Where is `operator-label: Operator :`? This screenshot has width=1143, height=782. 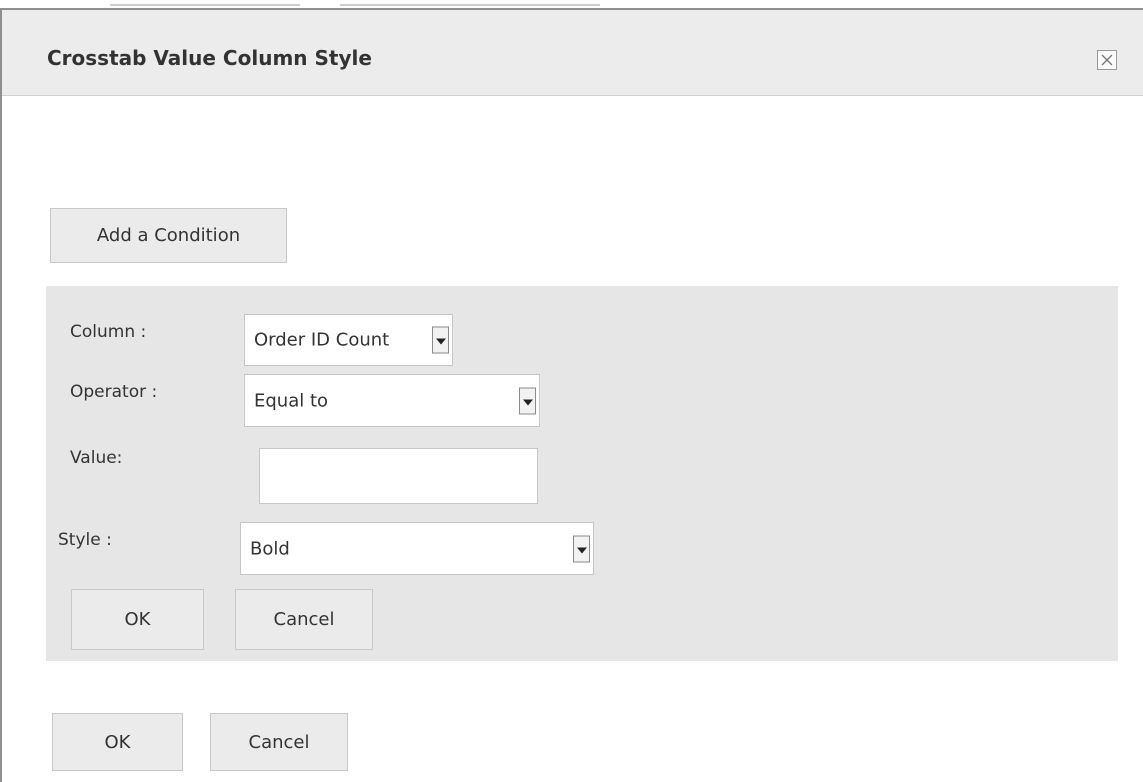
operator-label: Operator : is located at coordinates (114, 392).